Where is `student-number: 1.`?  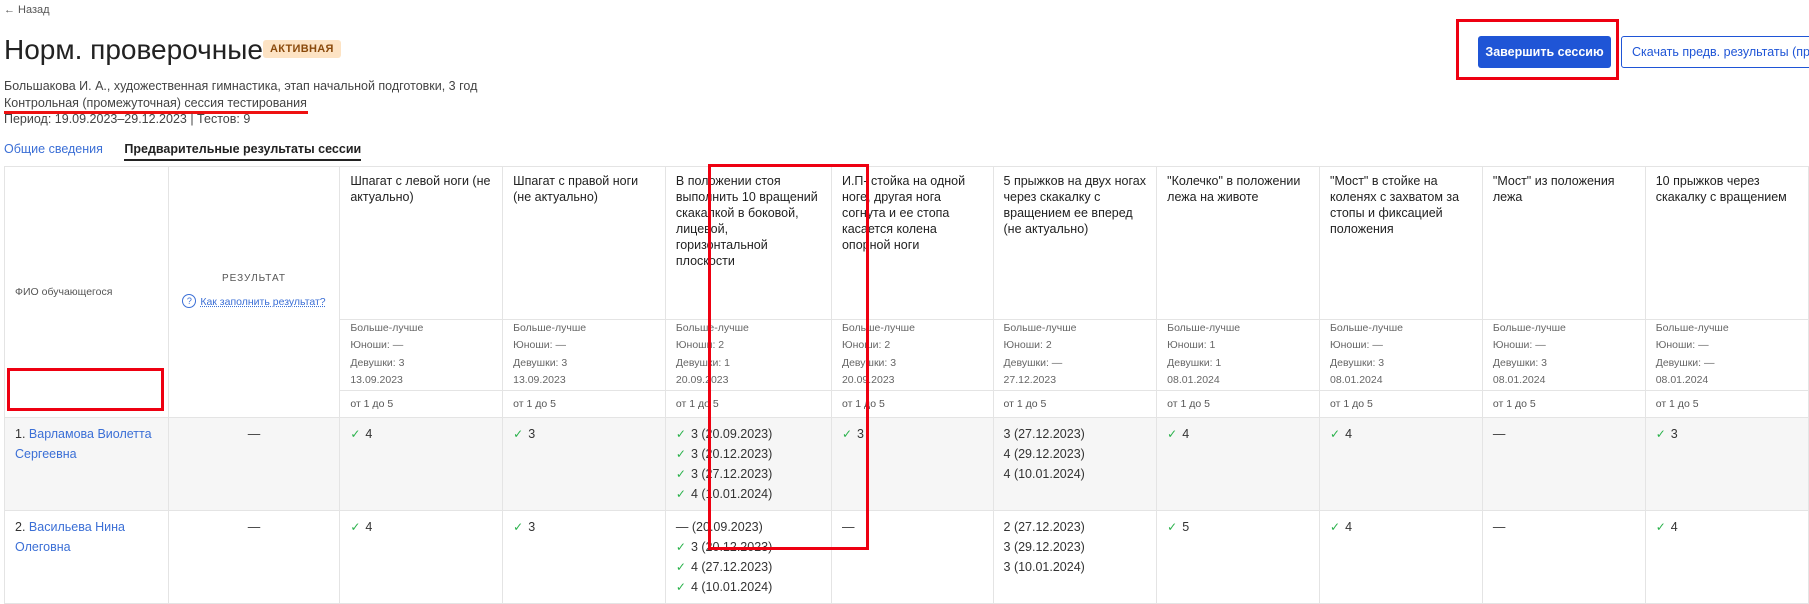 student-number: 1. is located at coordinates (20, 433).